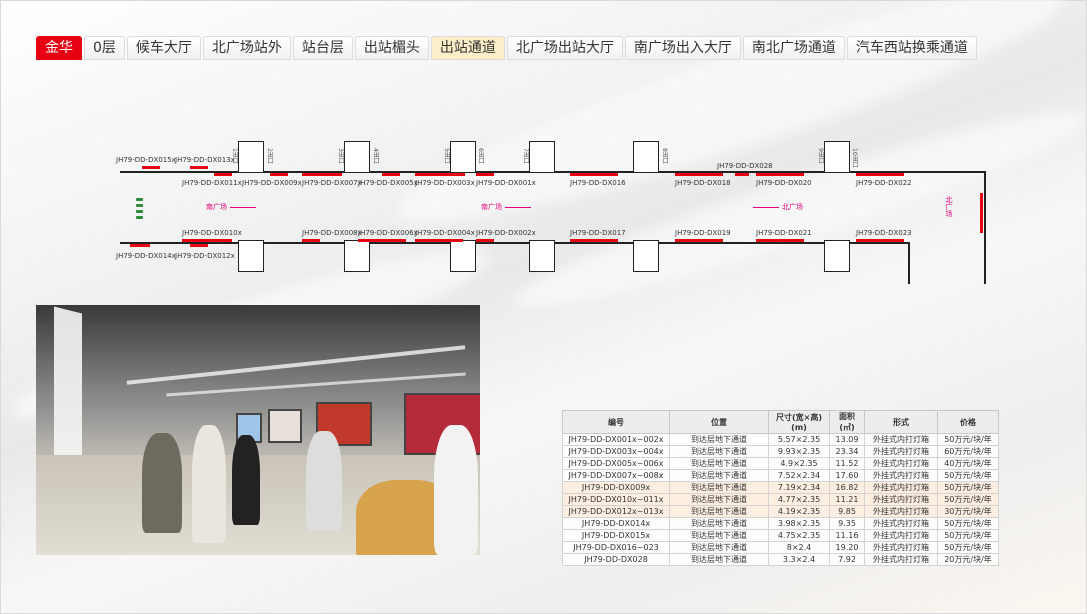 The width and height of the screenshot is (1087, 614). What do you see at coordinates (467, 48) in the screenshot?
I see `tab-exit-passage: 出站通道` at bounding box center [467, 48].